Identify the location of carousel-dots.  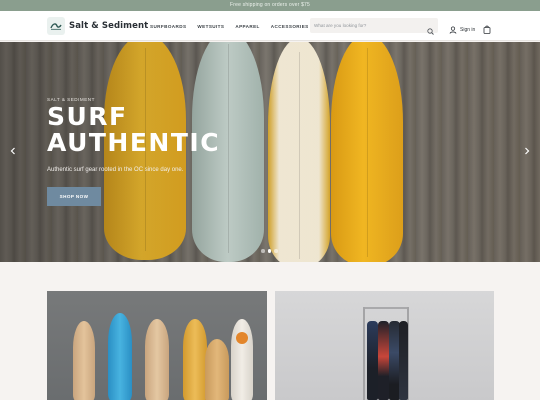
(269, 251).